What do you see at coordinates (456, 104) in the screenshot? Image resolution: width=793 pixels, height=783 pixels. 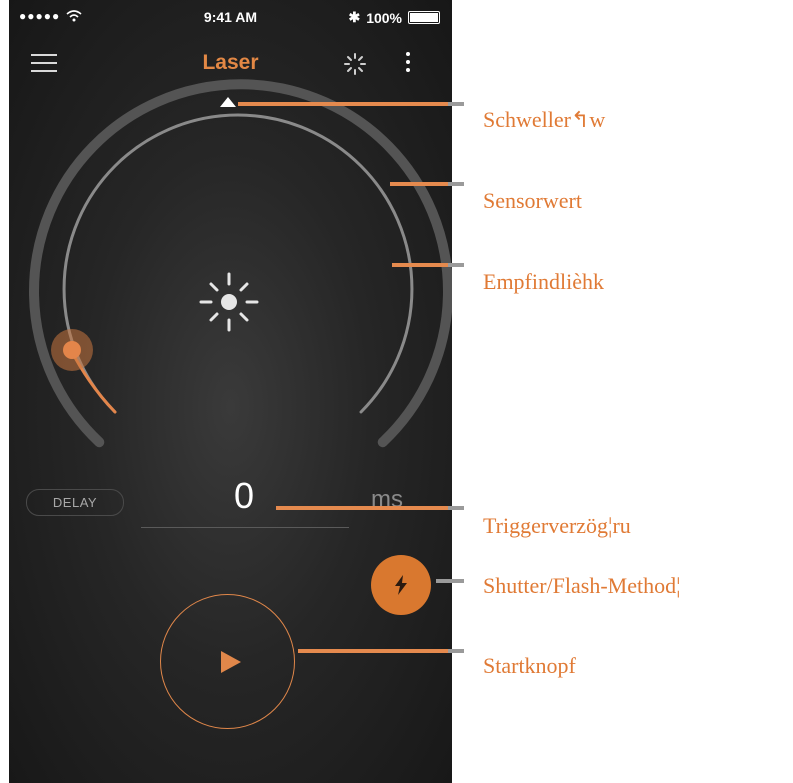 I see `callout-tip-threshold` at bounding box center [456, 104].